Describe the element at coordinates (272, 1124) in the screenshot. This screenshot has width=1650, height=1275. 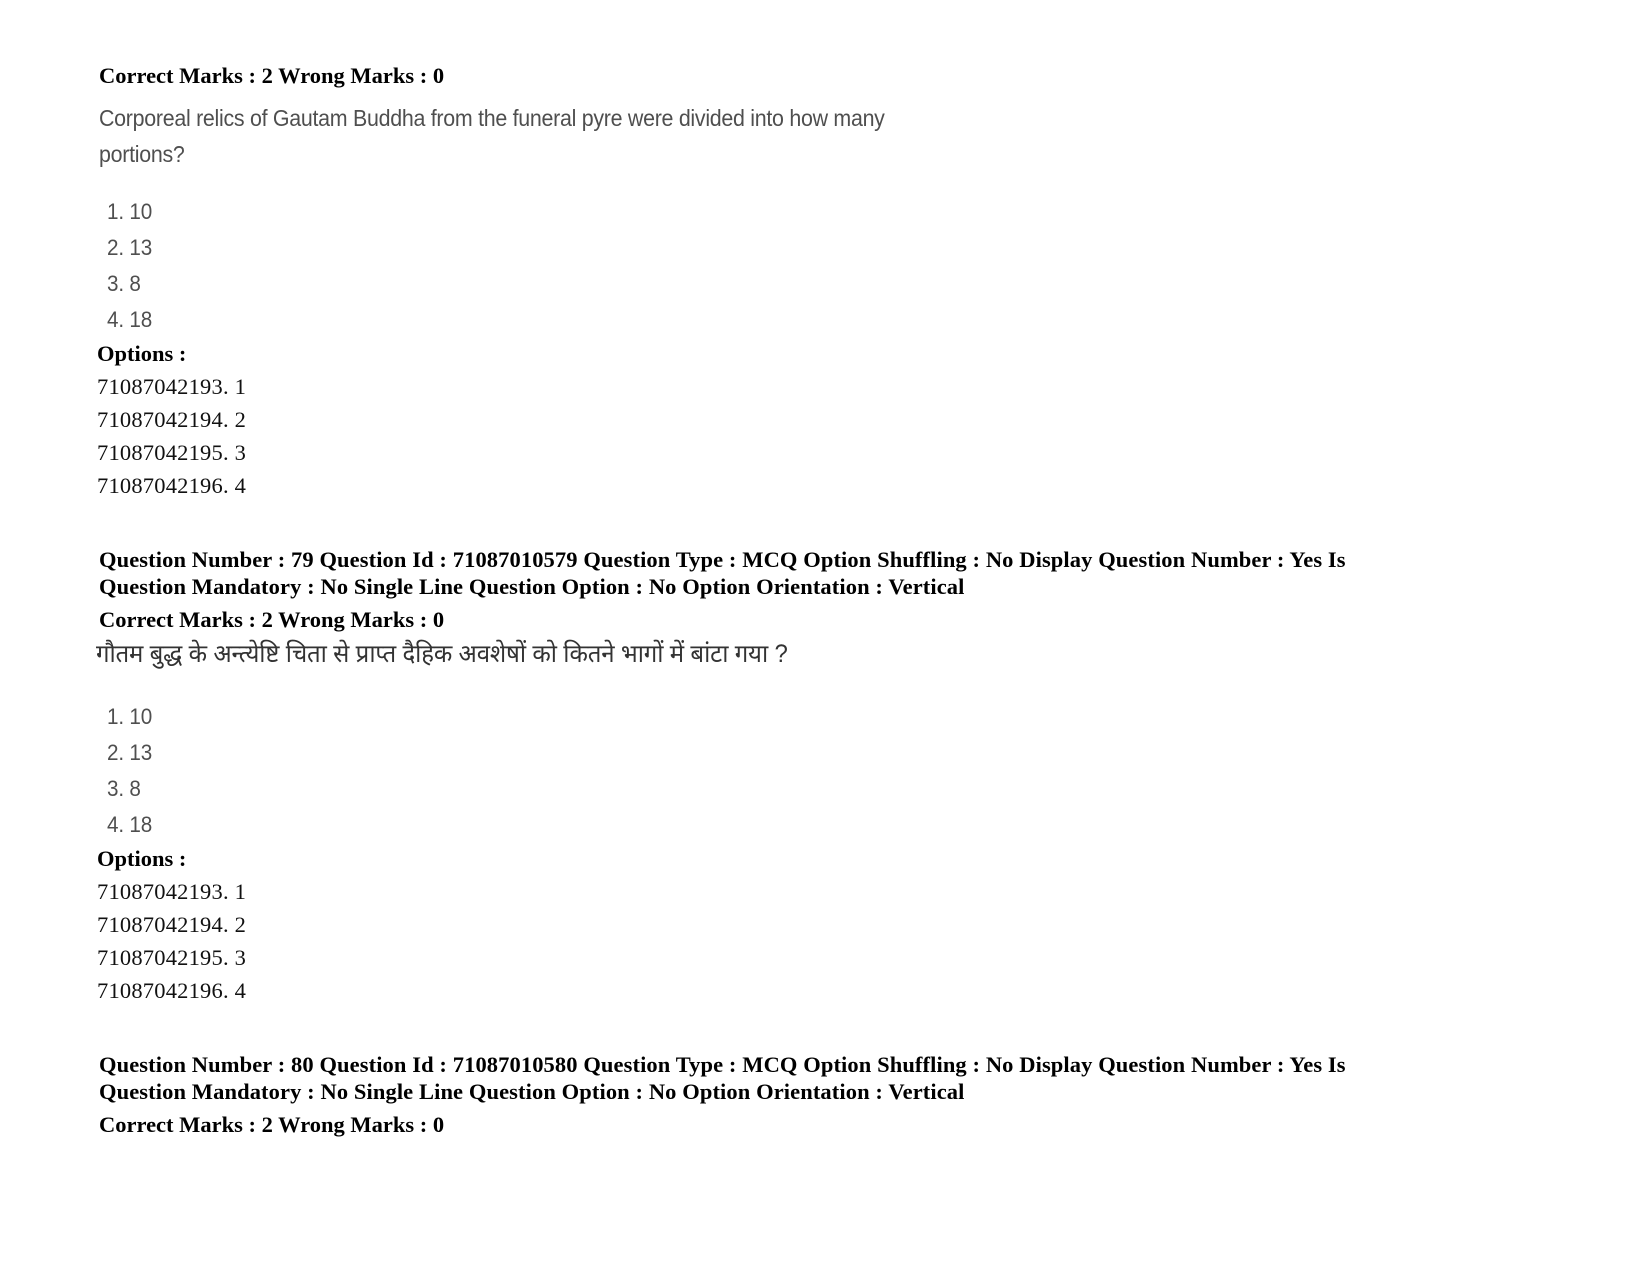
I see `q80-marks-line: Correct Marks : 2 Wrong Marks : 0` at that location.